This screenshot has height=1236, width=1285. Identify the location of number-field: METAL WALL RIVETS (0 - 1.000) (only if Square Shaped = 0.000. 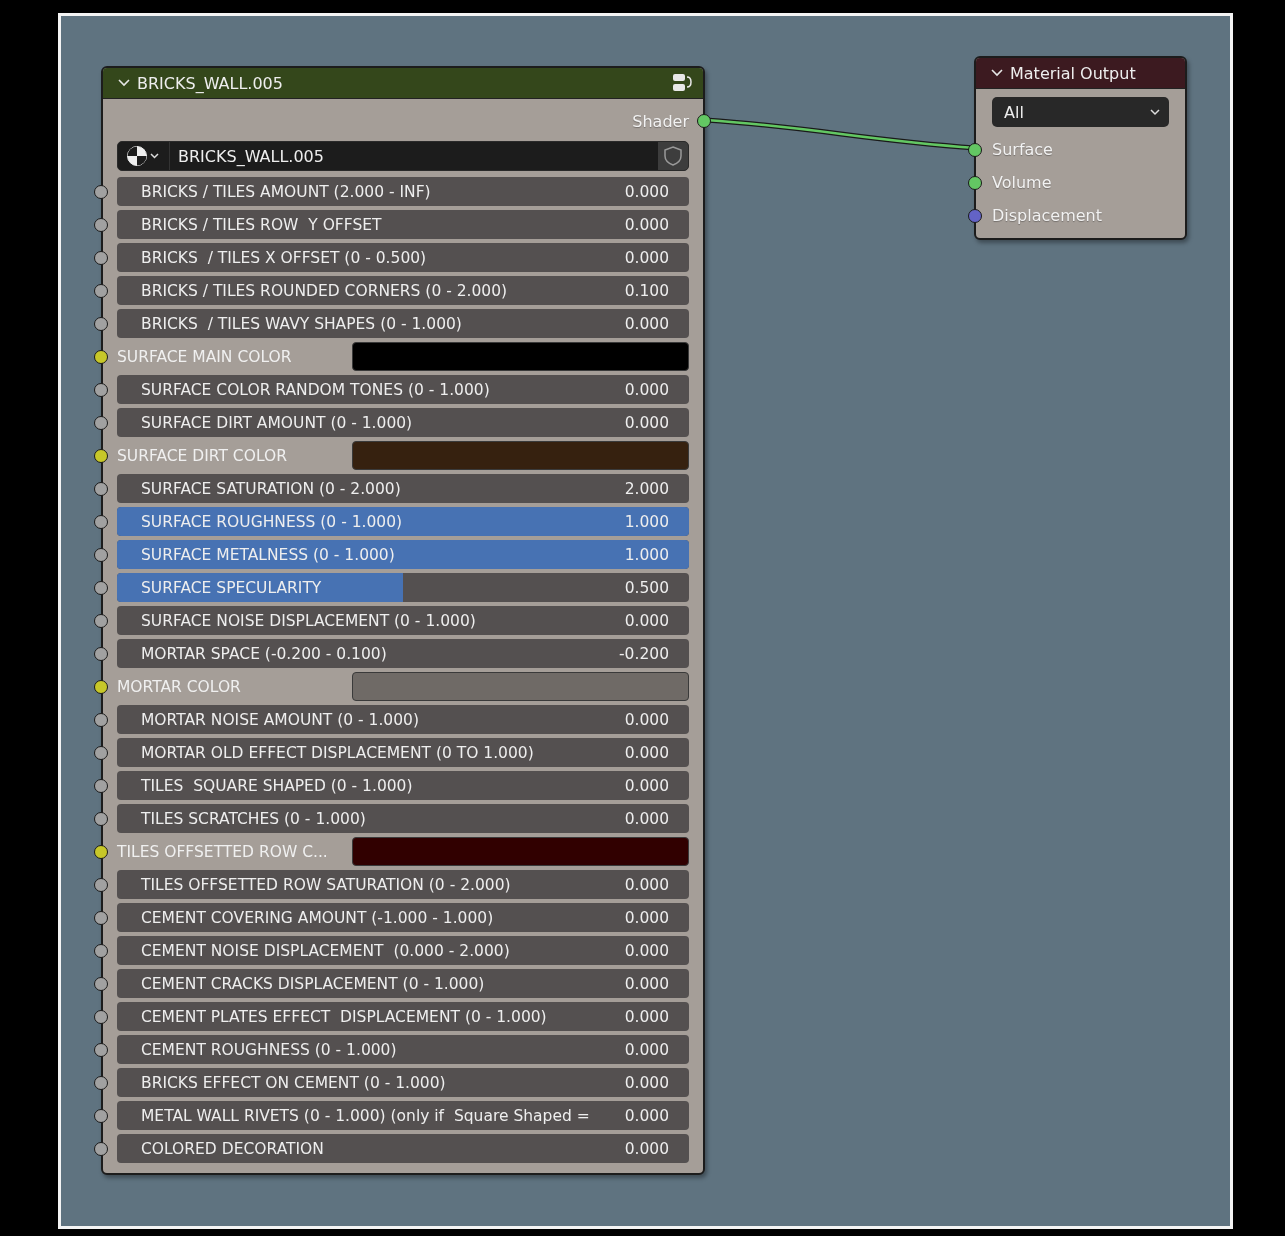
(403, 1115).